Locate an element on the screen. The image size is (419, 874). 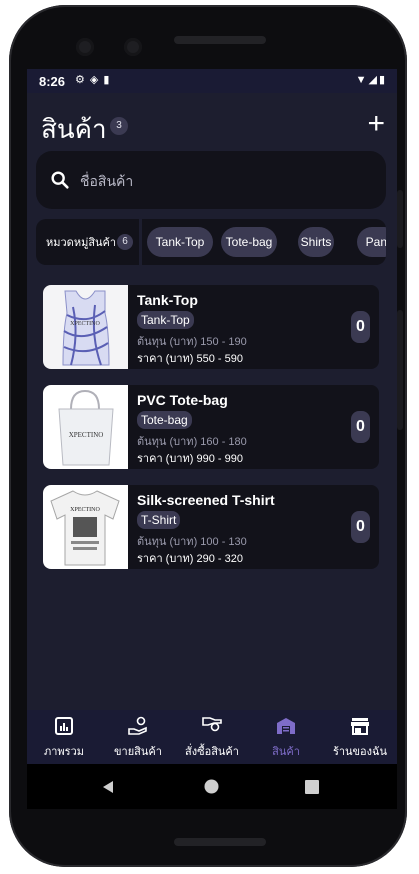
category-chip-pant: Pant is located at coordinates (371, 242).